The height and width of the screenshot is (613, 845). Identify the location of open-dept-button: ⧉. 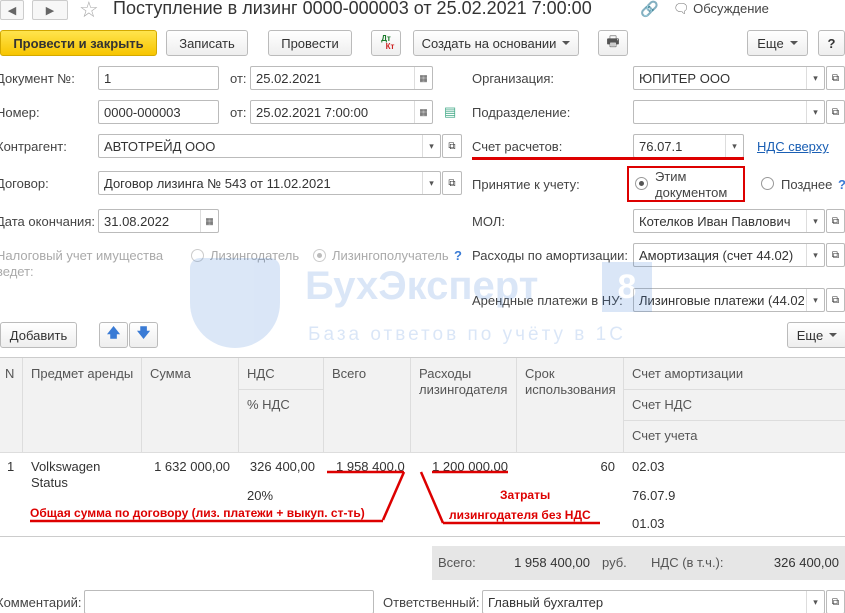
(835, 112).